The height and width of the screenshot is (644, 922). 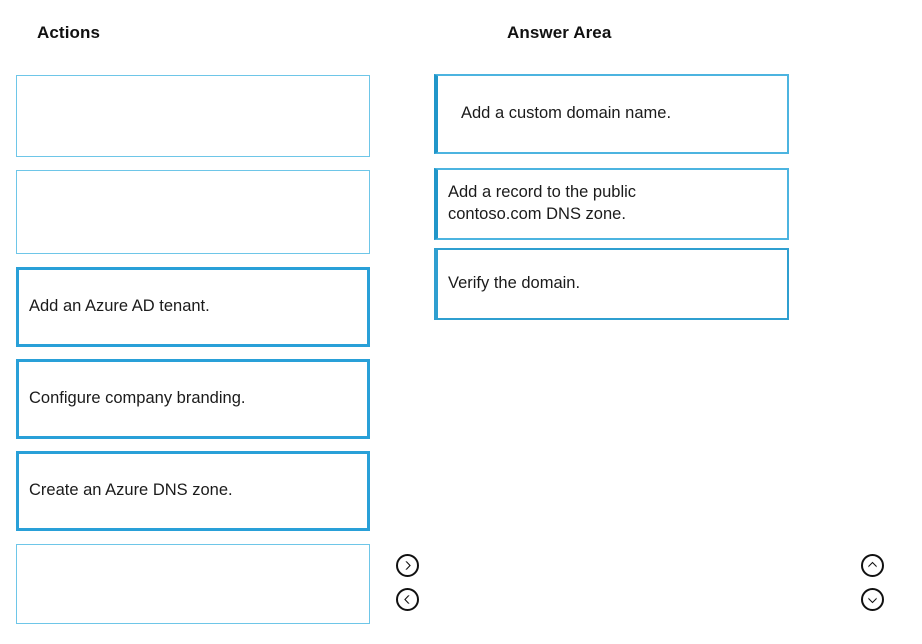 I want to click on actions-column-header: Actions, so click(x=69, y=32).